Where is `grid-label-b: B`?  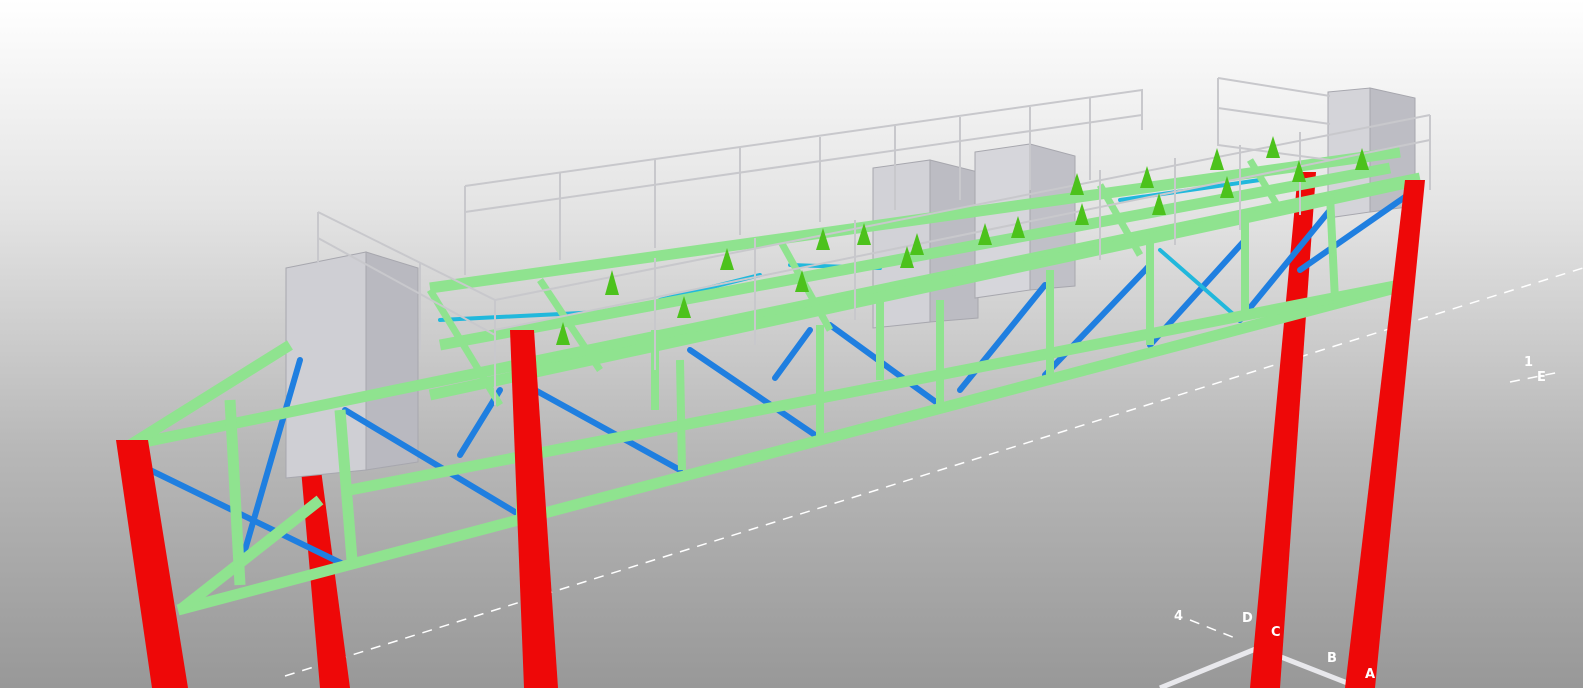 grid-label-b: B is located at coordinates (1332, 658).